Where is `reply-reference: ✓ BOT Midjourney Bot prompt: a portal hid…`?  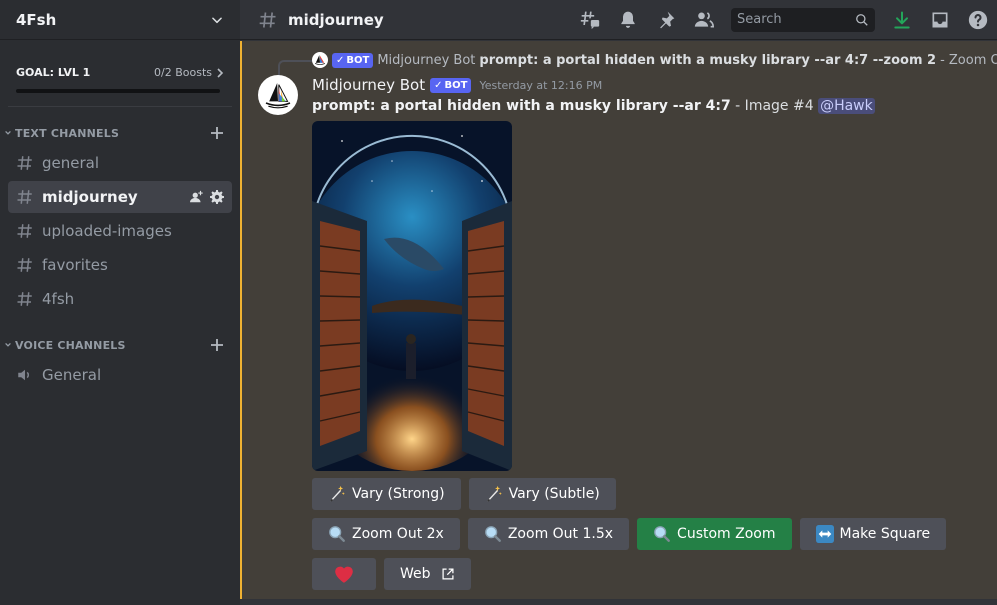
reply-reference: ✓ BOT Midjourney Bot prompt: a portal hid… is located at coordinates (654, 60).